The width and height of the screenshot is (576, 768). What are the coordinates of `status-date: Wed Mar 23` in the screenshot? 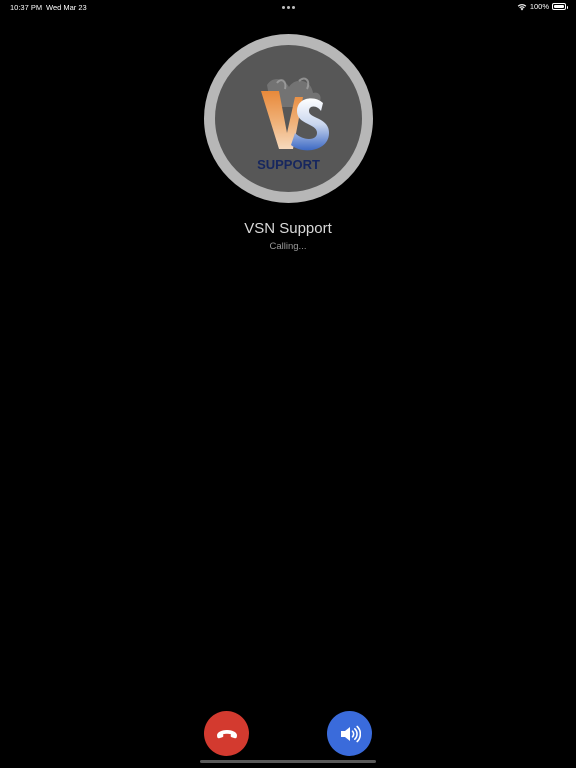 It's located at (66, 7).